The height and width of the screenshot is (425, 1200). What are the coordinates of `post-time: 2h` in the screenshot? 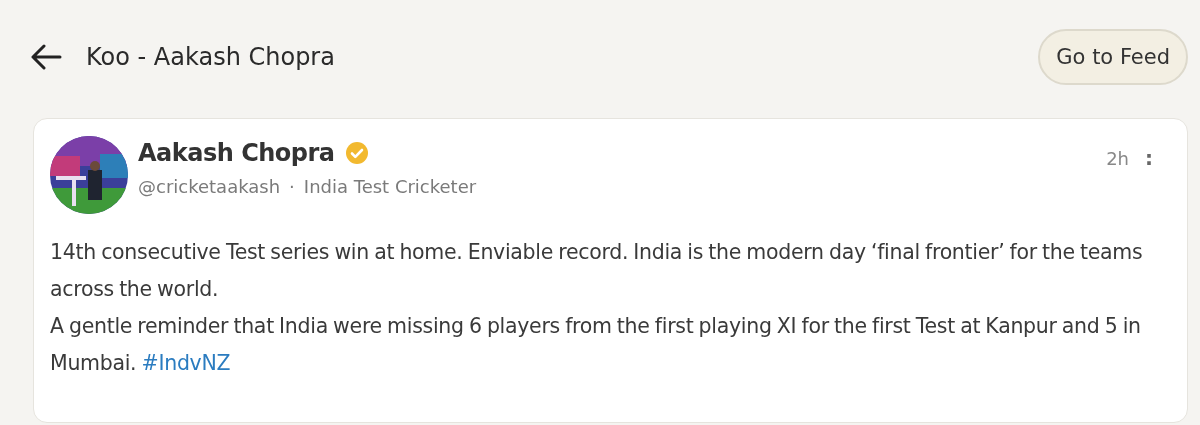 It's located at (1117, 158).